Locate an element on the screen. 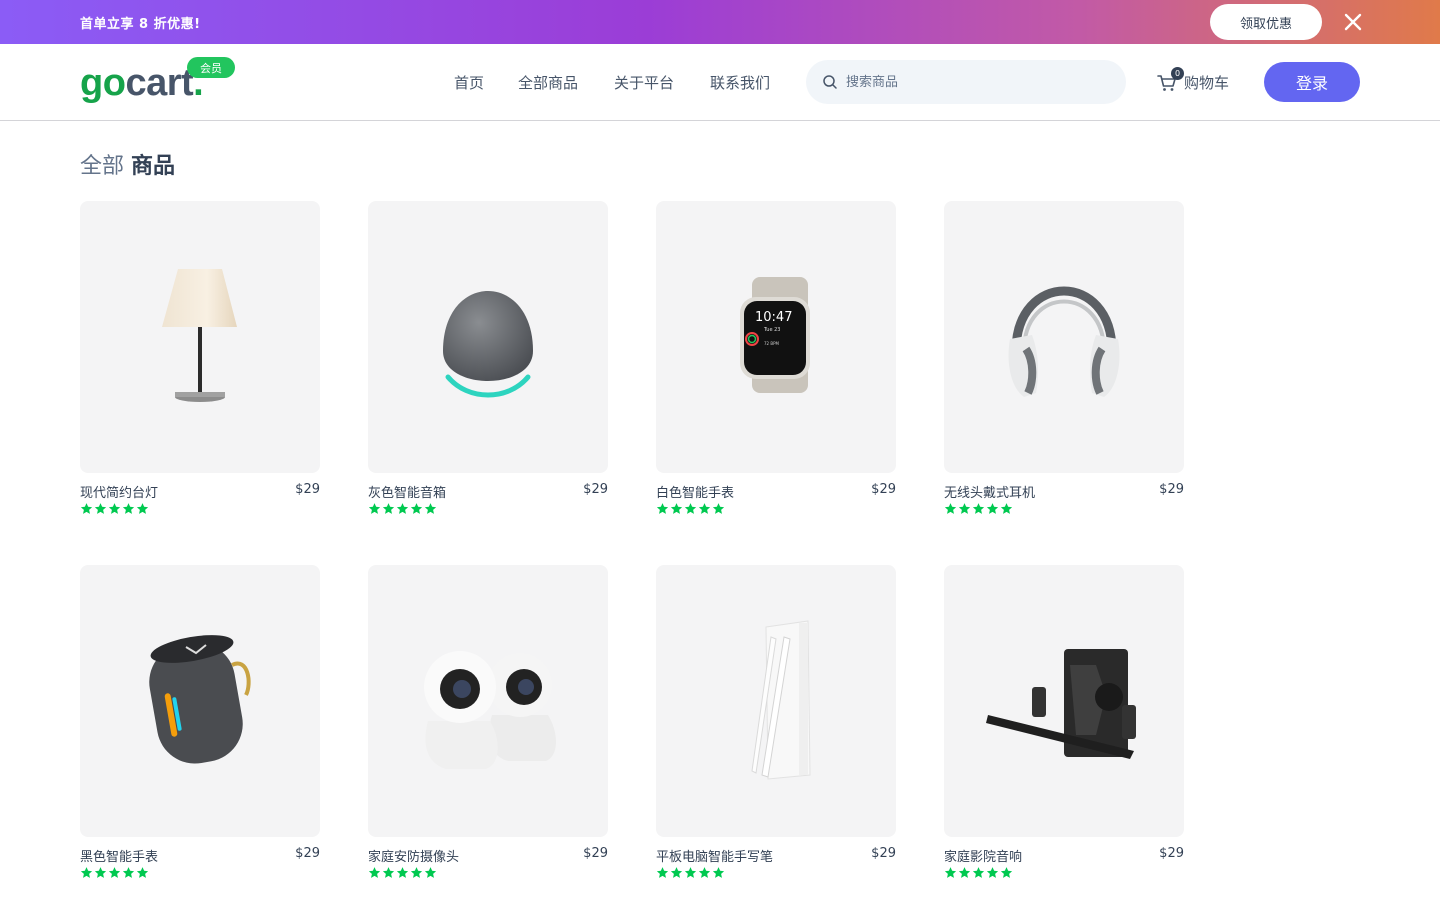  headphones-icon is located at coordinates (1064, 341).